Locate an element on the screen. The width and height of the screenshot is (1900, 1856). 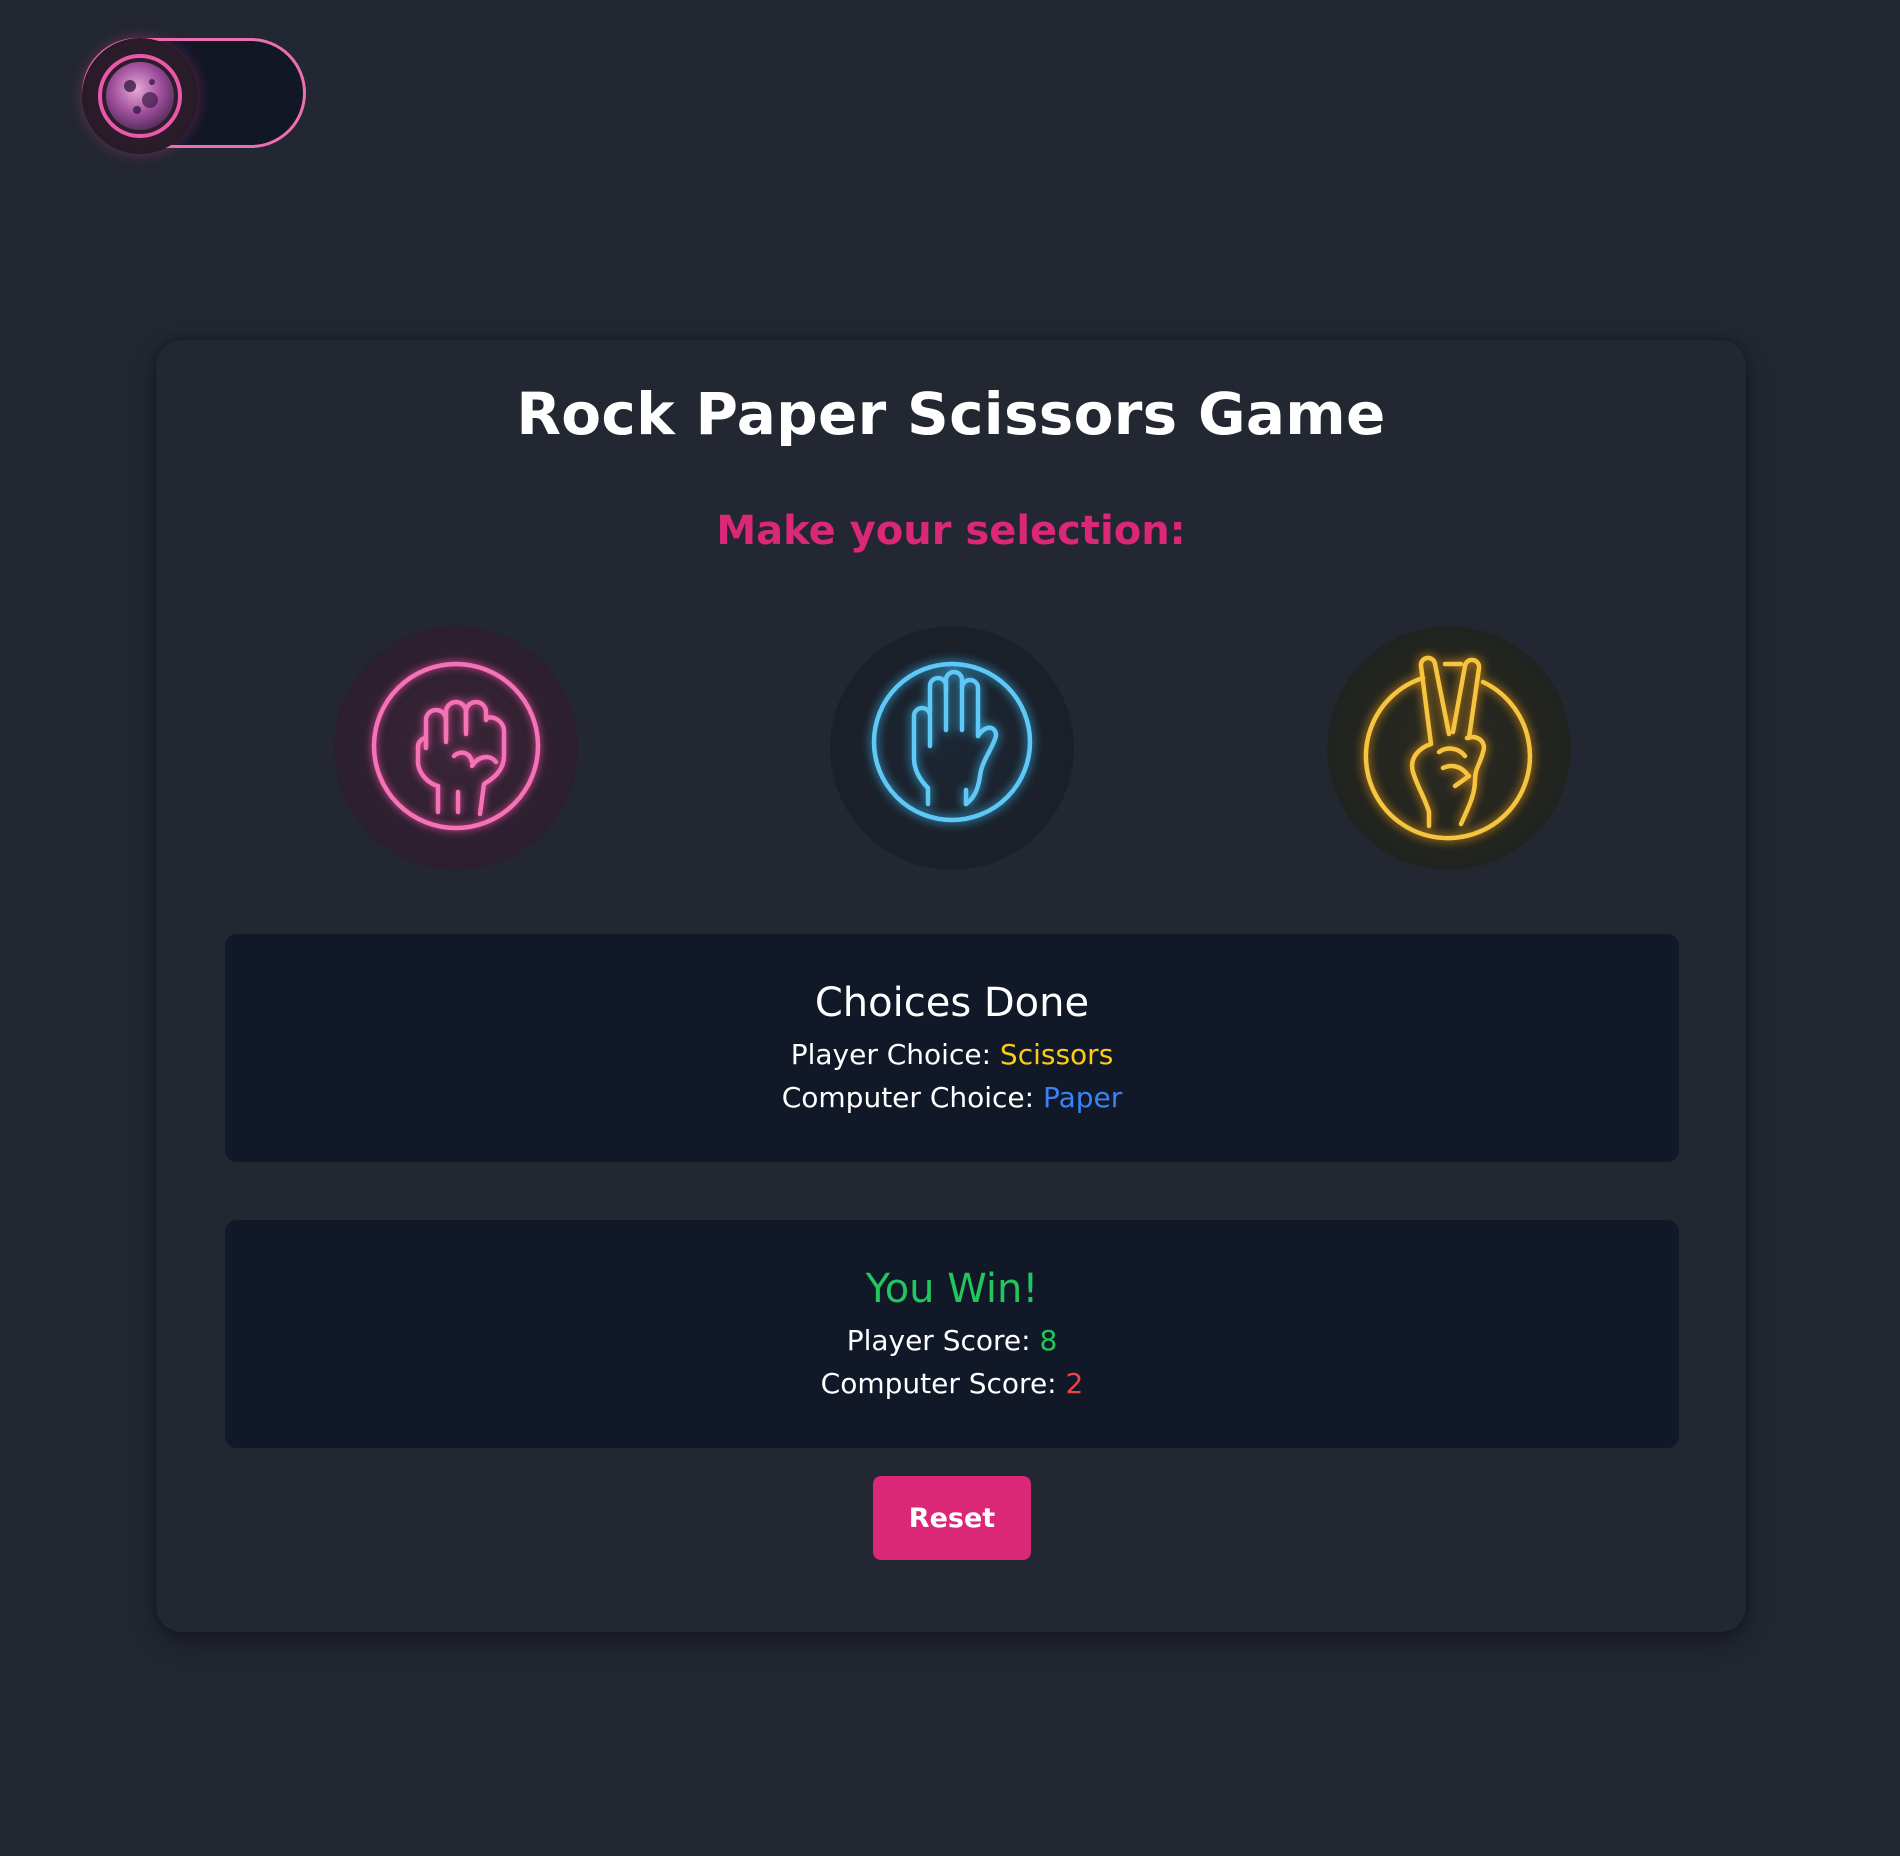
peace-sign-icon is located at coordinates (1448, 748).